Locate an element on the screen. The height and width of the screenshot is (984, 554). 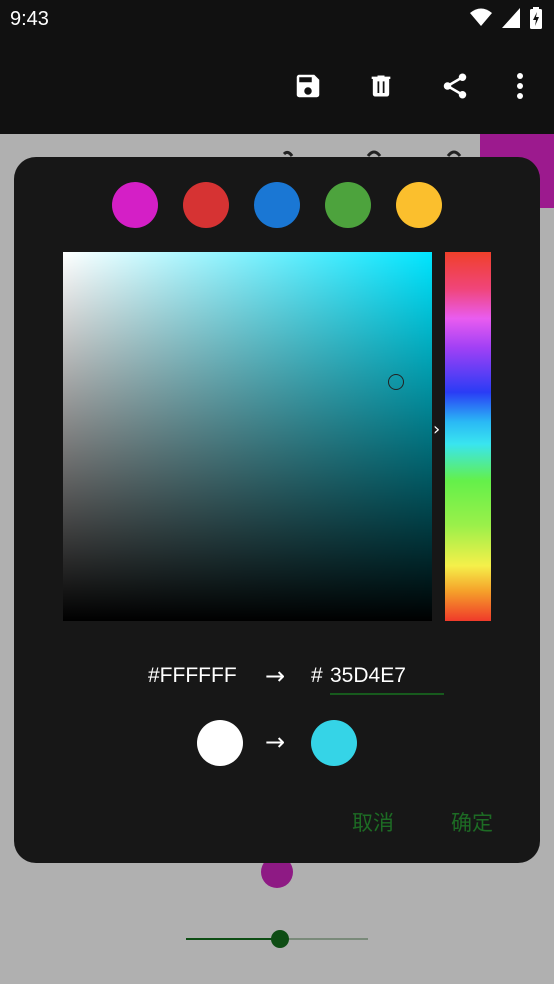
status-icons is located at coordinates (506, 18).